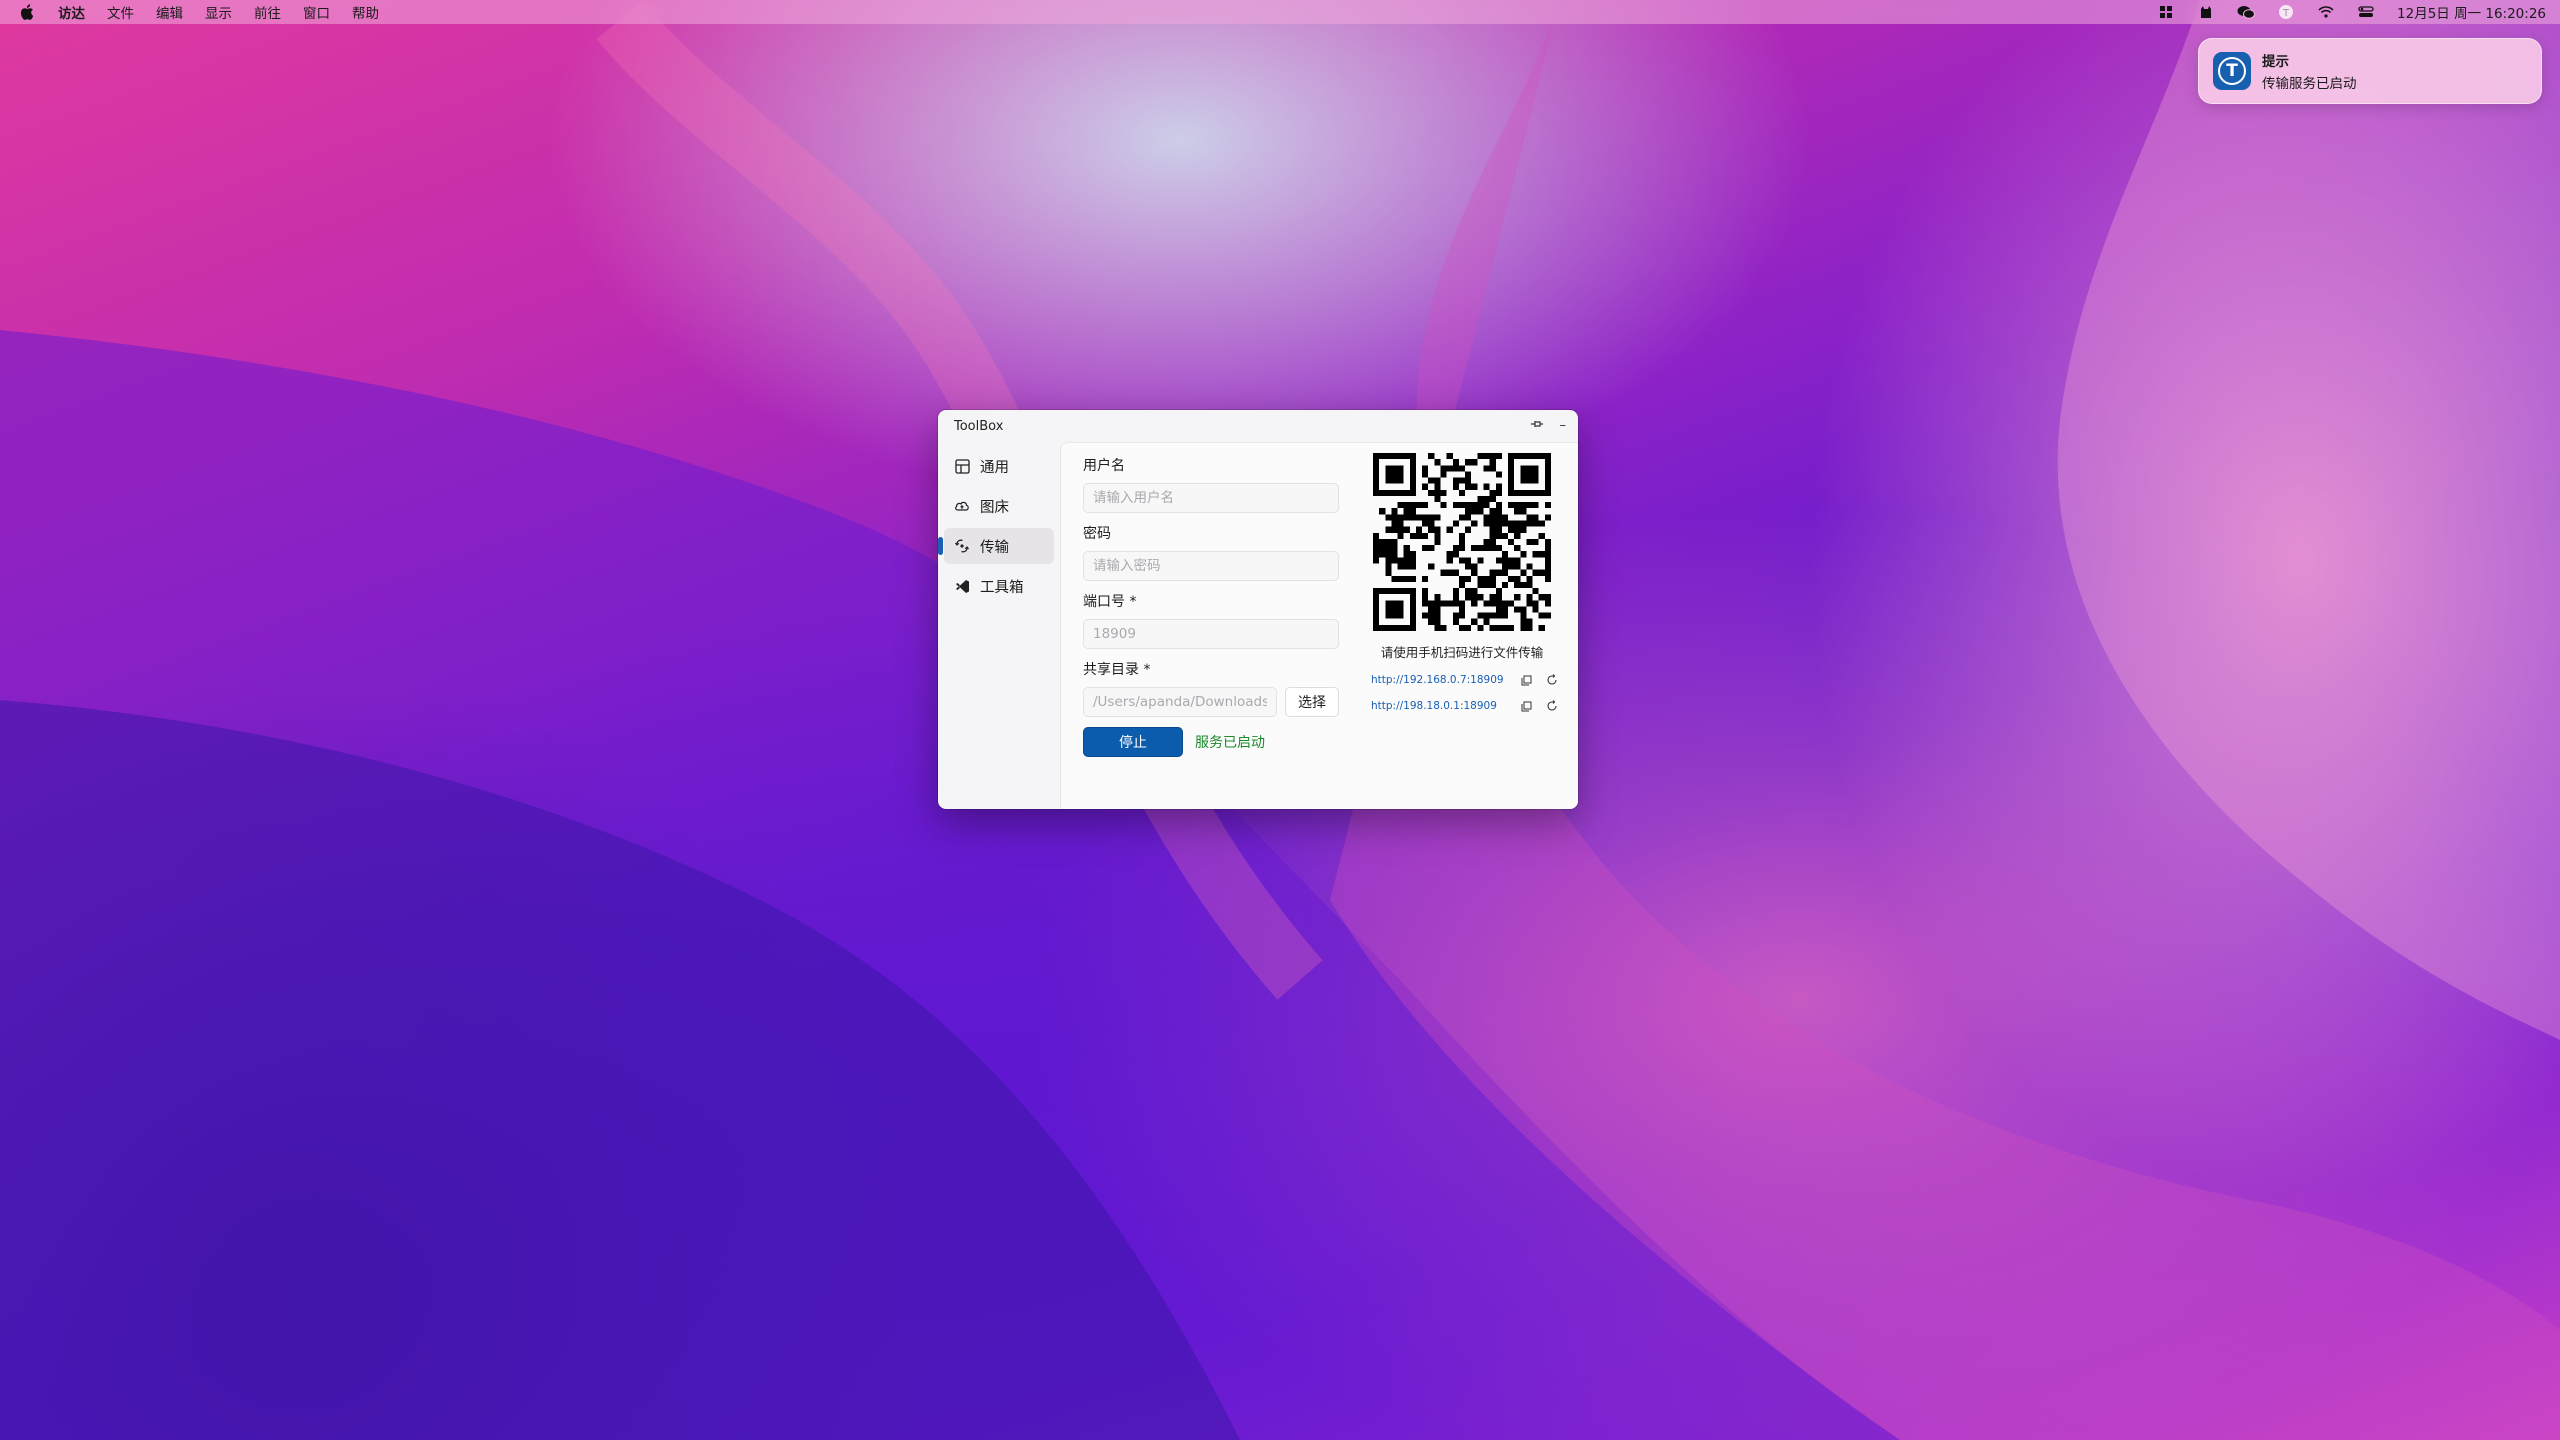  What do you see at coordinates (1211, 566) in the screenshot?
I see `password-input` at bounding box center [1211, 566].